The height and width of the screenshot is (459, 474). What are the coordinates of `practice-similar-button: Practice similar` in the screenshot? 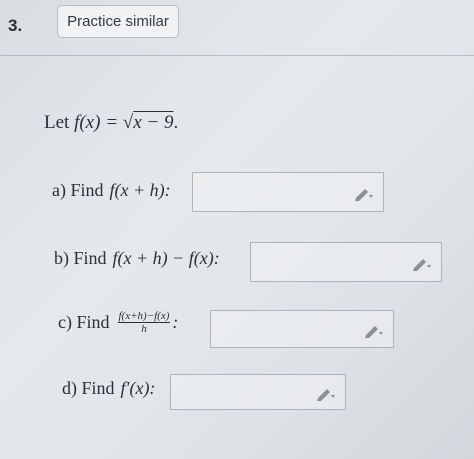 It's located at (118, 21).